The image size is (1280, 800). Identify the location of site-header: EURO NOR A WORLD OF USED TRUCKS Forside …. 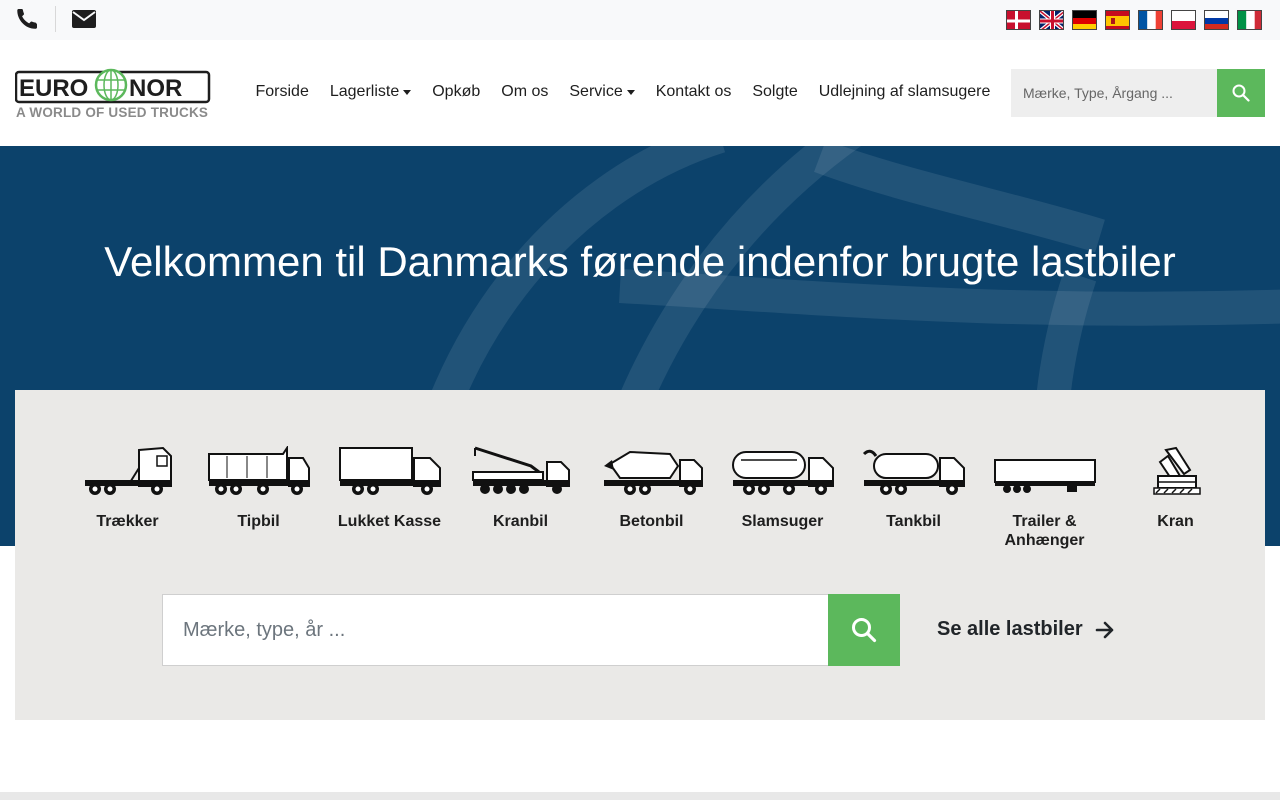
(640, 93).